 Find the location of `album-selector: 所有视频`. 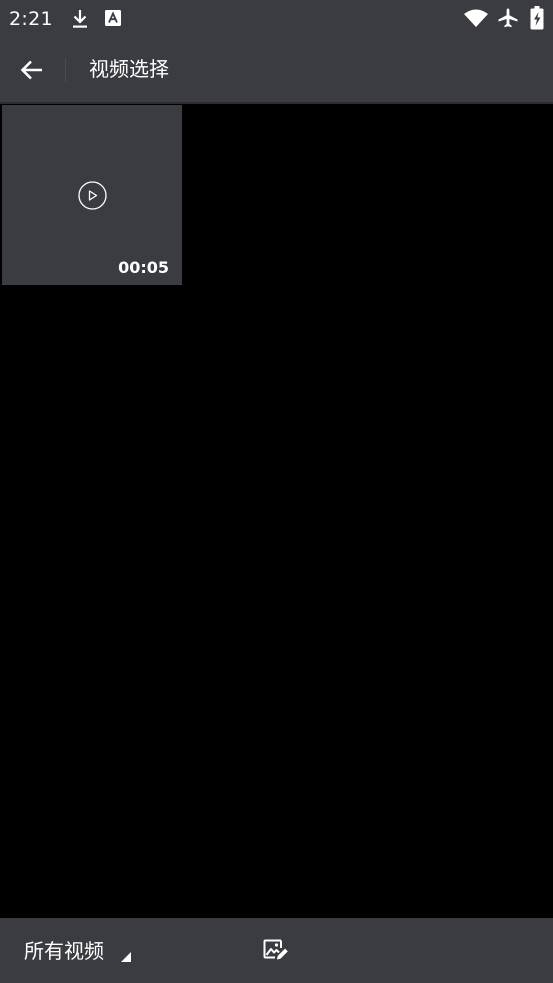

album-selector: 所有视频 is located at coordinates (72, 951).